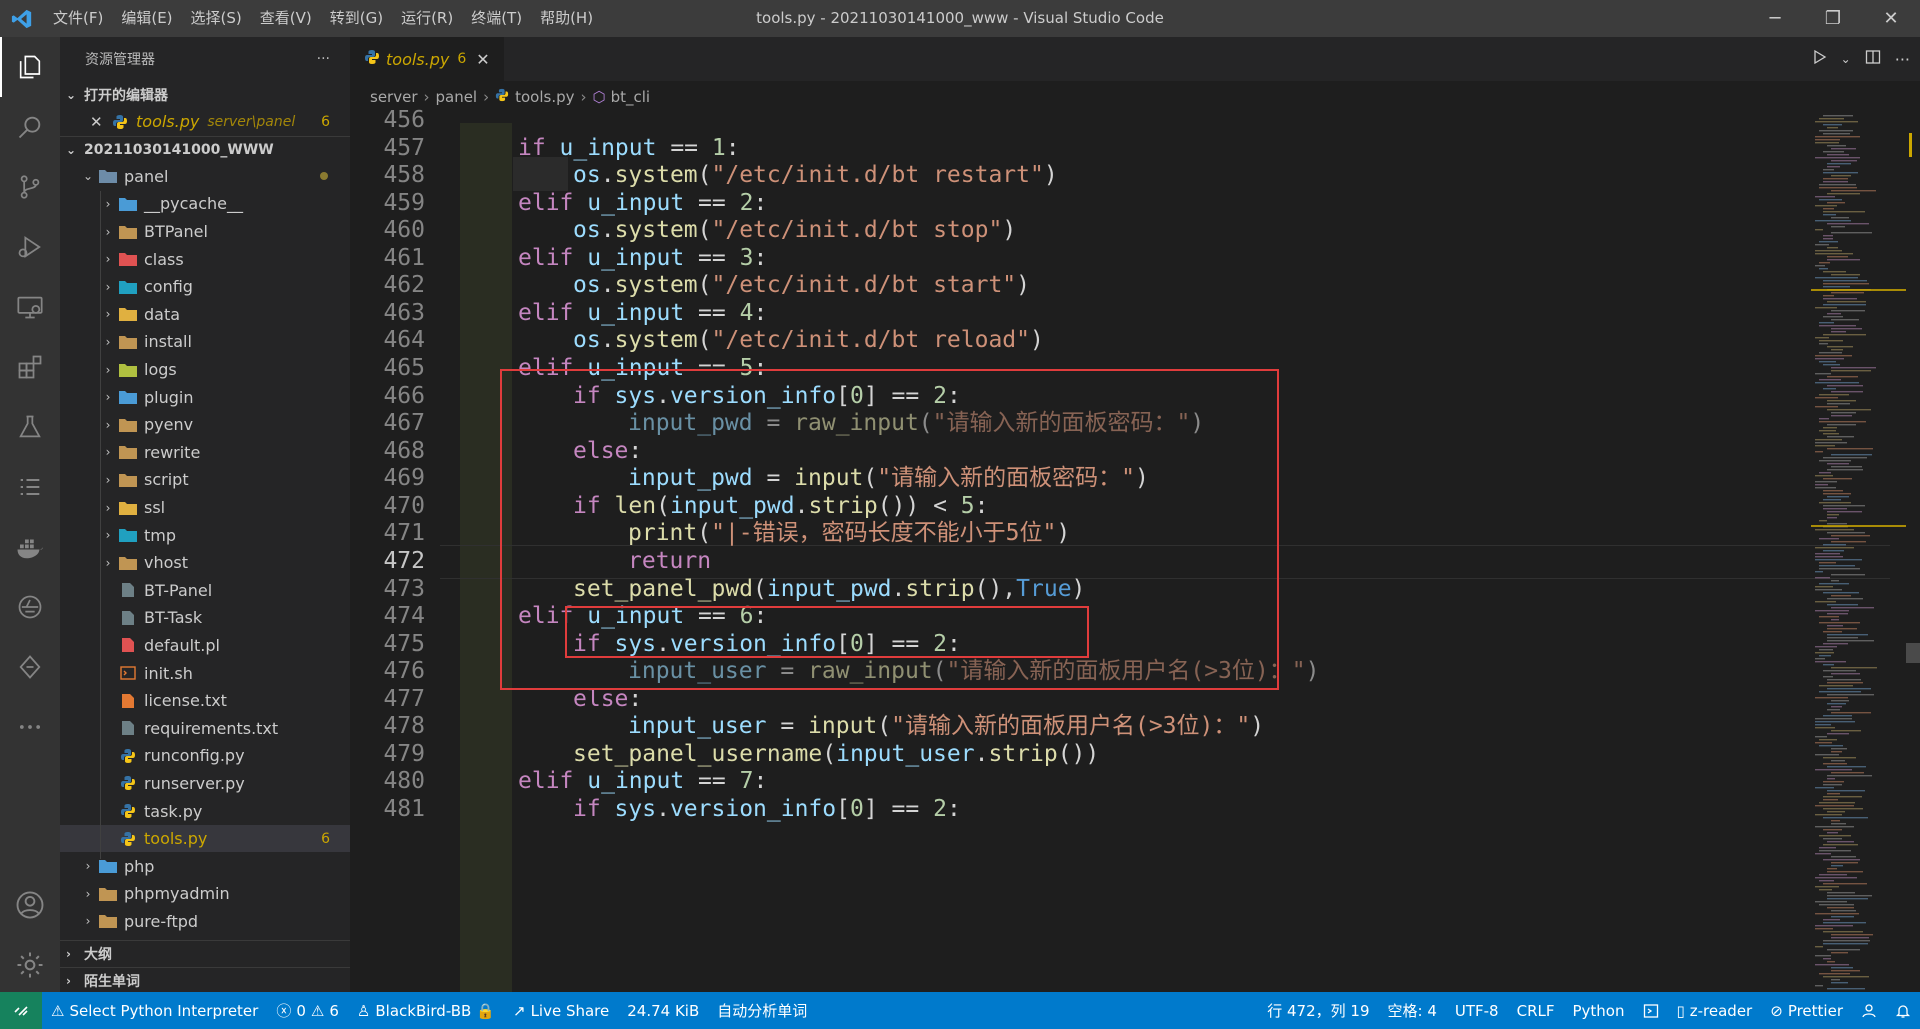 This screenshot has width=1920, height=1029. Describe the element at coordinates (427, 59) in the screenshot. I see `tab-tools-py: tools.py 6 ✕` at that location.